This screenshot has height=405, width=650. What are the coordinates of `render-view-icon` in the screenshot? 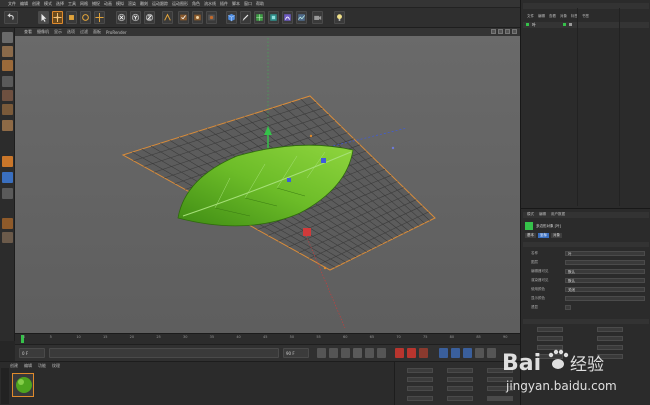 It's located at (183, 17).